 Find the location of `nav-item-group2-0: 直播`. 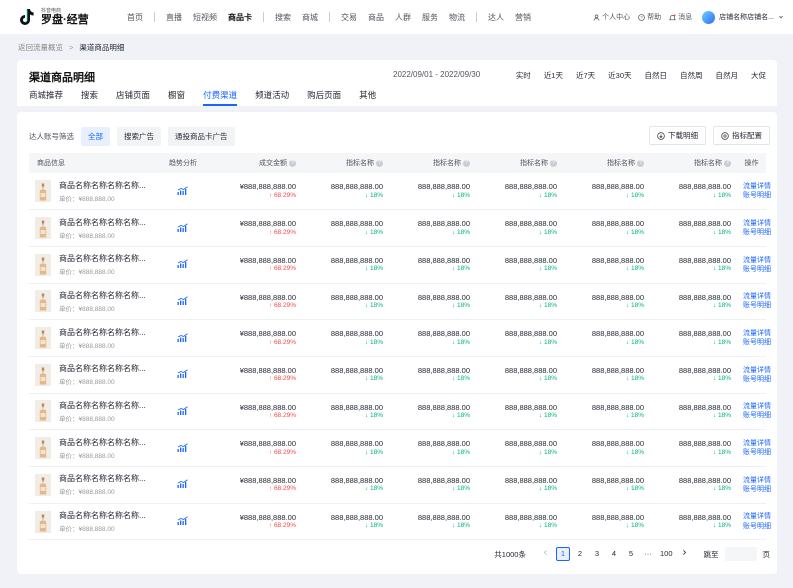

nav-item-group2-0: 直播 is located at coordinates (174, 17).